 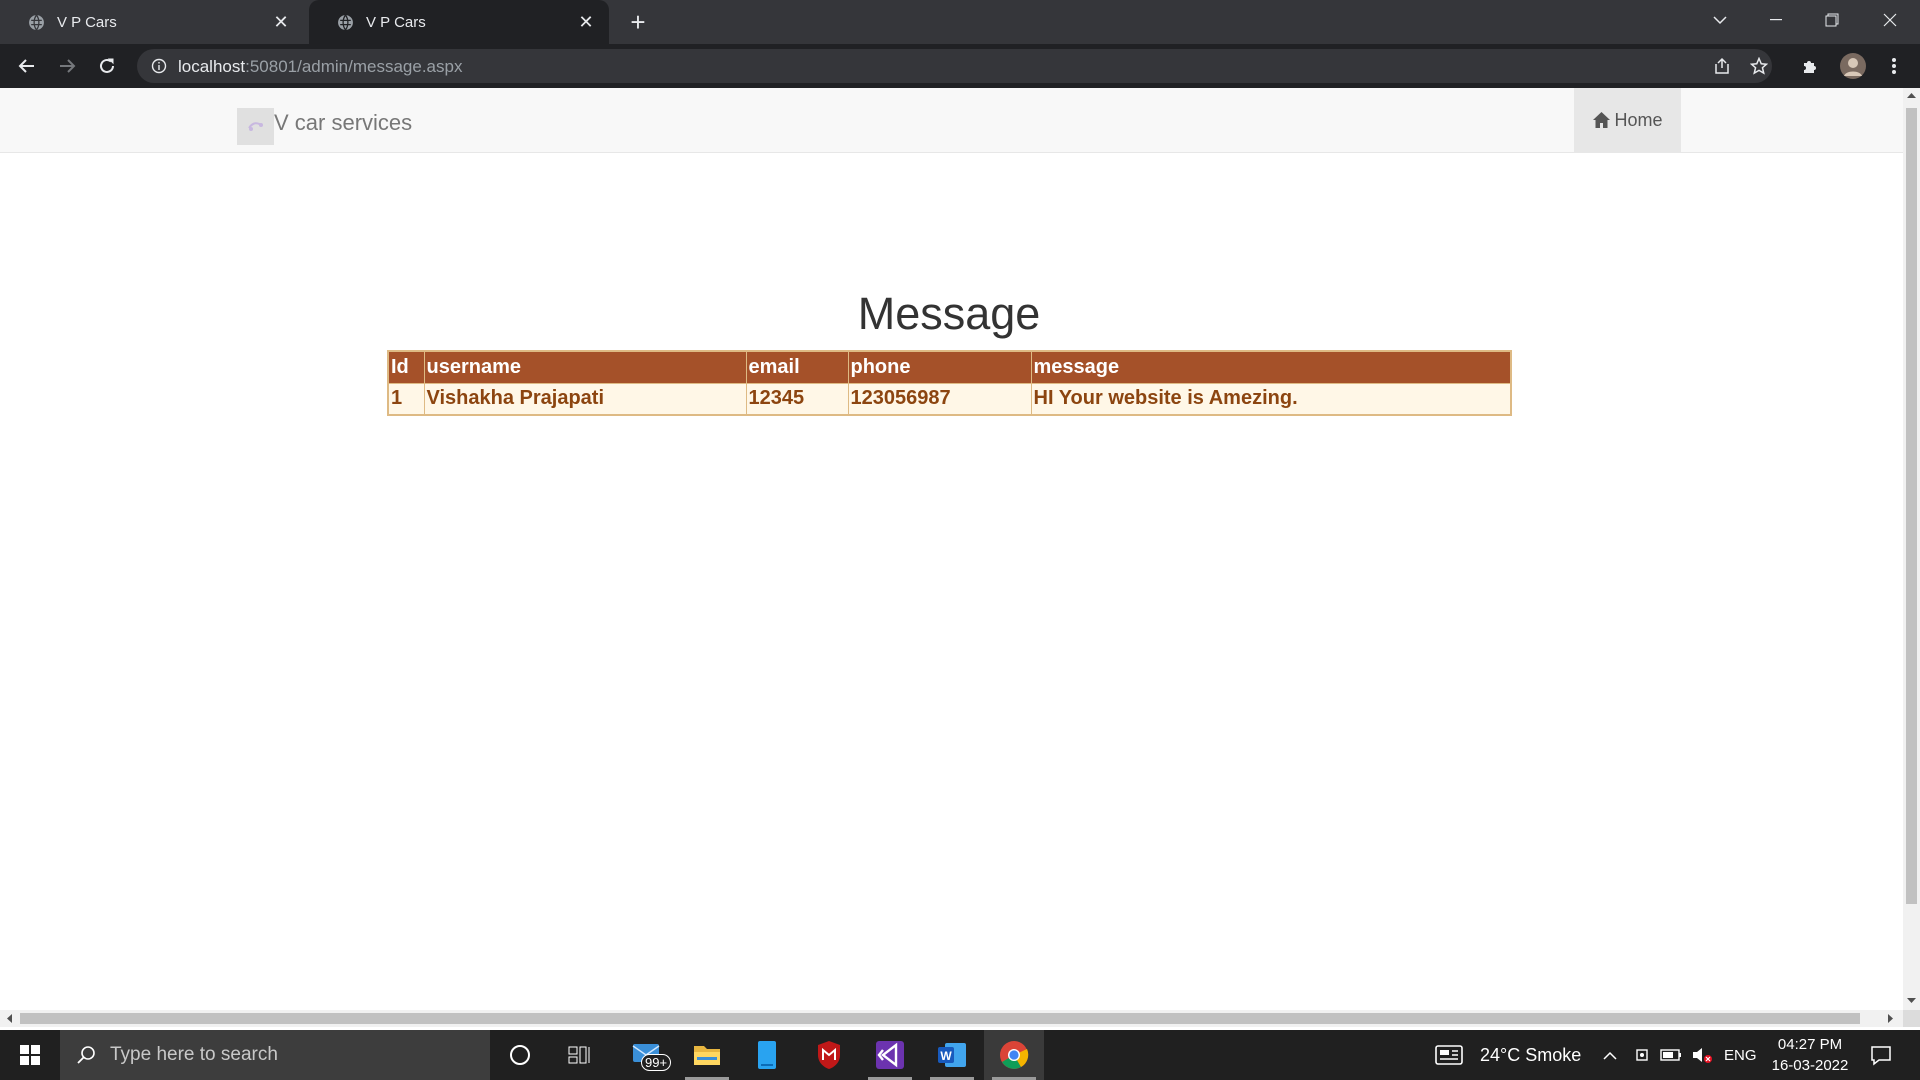 I want to click on horizontal-scrollbar, so click(x=951, y=1018).